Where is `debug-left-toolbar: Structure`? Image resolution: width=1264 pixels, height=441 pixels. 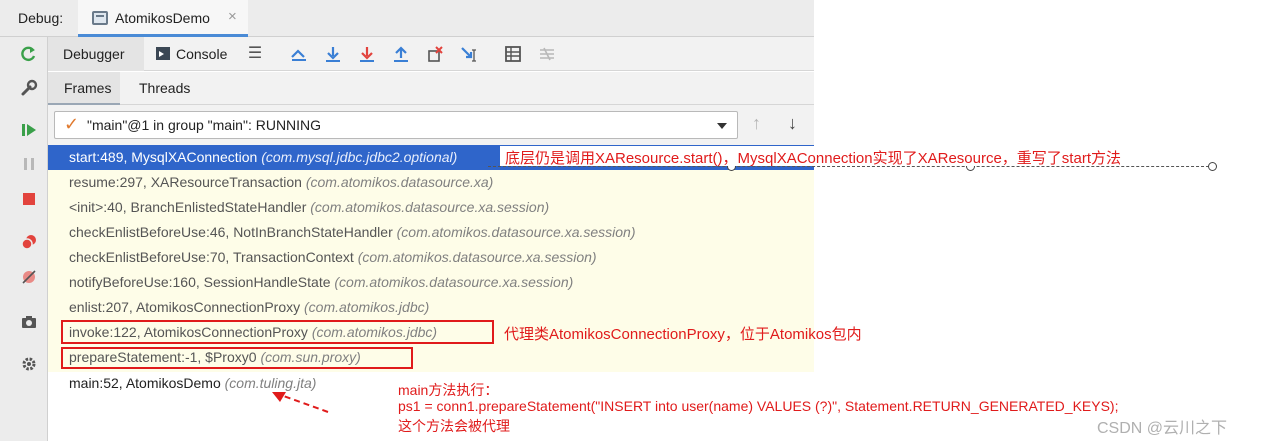
debug-left-toolbar: Structure is located at coordinates (24, 239).